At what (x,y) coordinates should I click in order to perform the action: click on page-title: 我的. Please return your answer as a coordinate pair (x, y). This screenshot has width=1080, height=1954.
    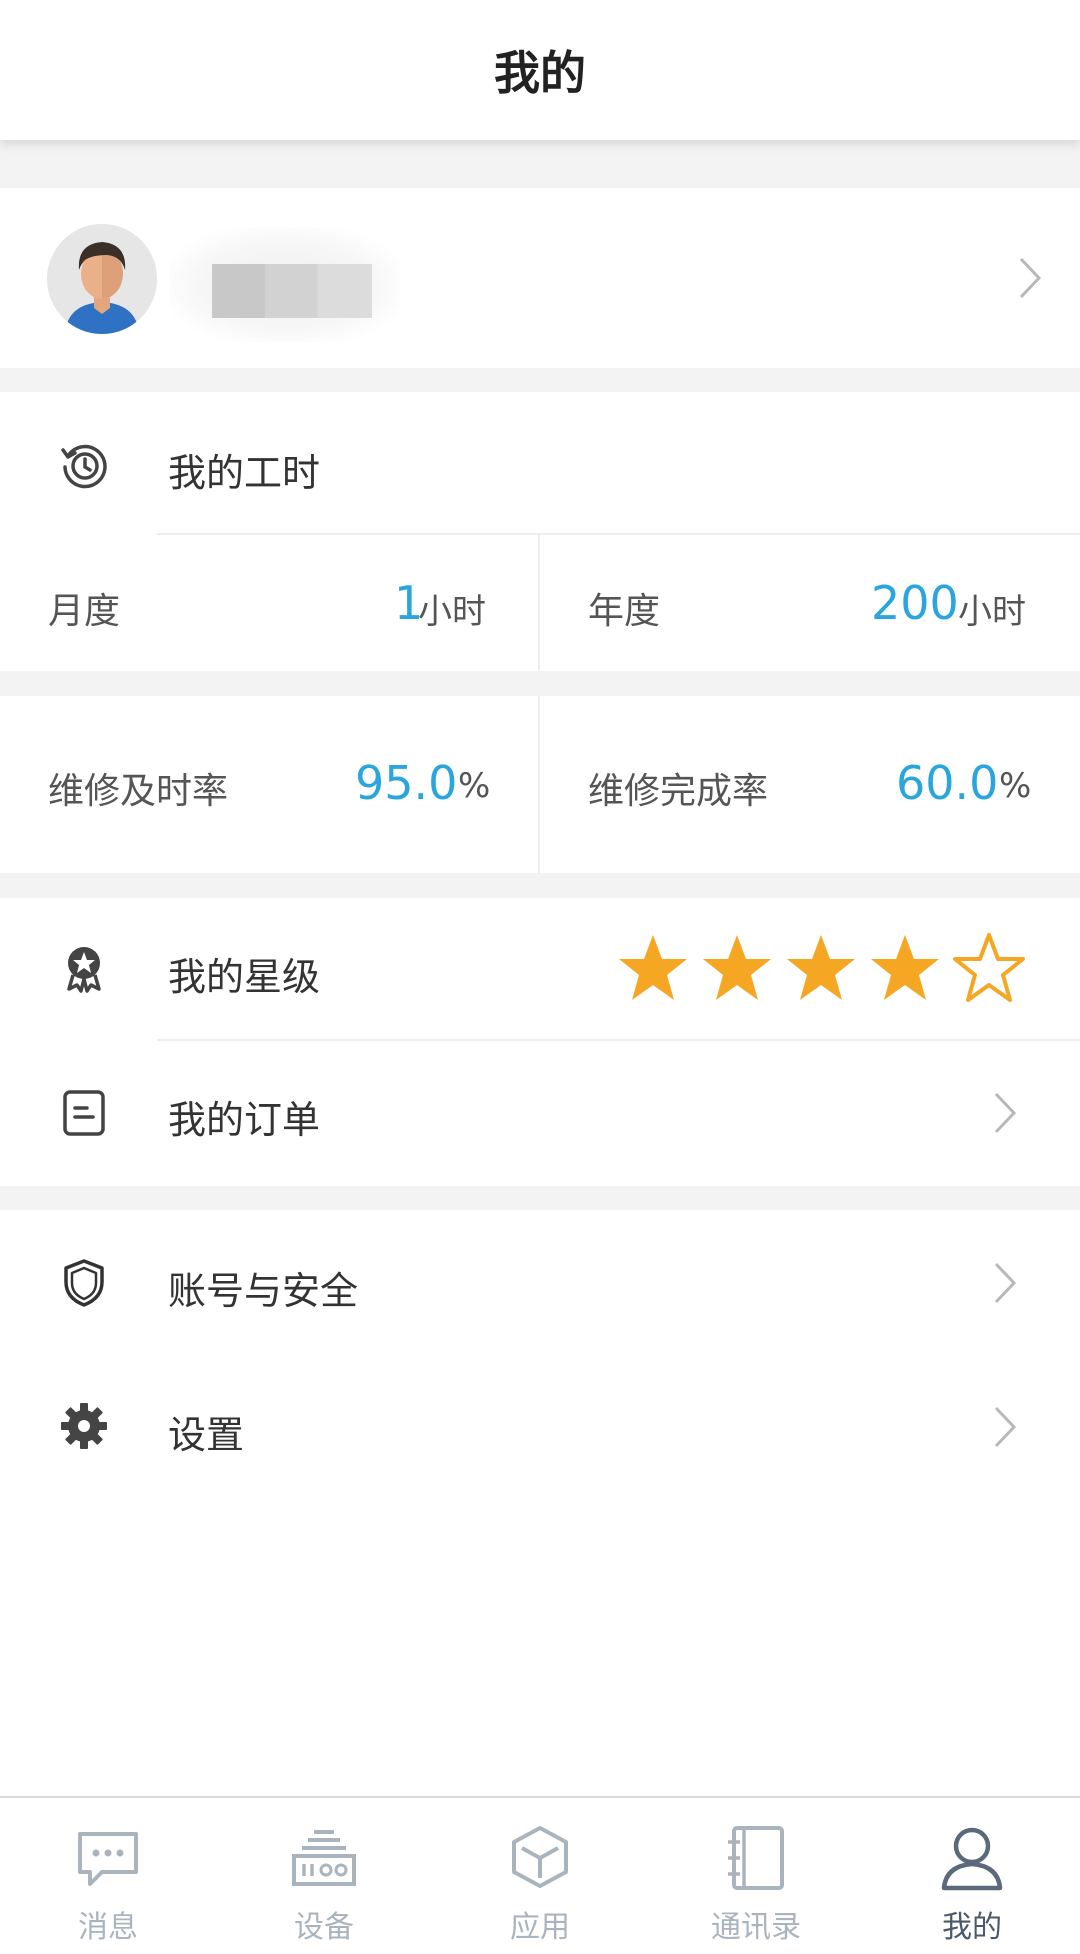
    Looking at the image, I should click on (540, 73).